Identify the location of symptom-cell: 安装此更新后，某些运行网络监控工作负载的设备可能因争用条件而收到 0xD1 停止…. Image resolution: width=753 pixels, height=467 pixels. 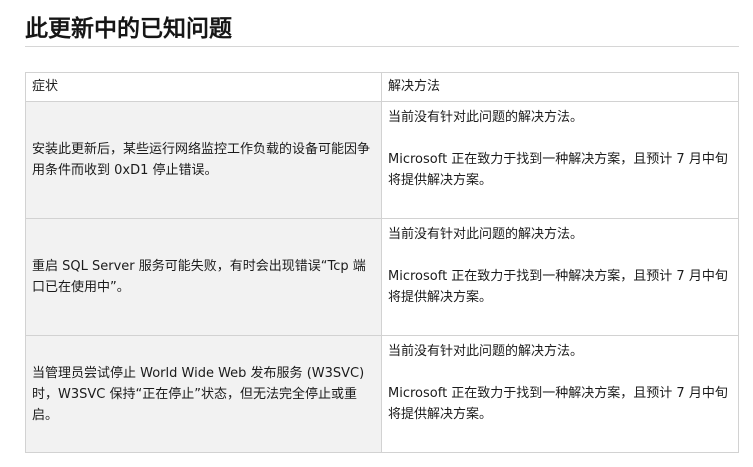
(203, 160).